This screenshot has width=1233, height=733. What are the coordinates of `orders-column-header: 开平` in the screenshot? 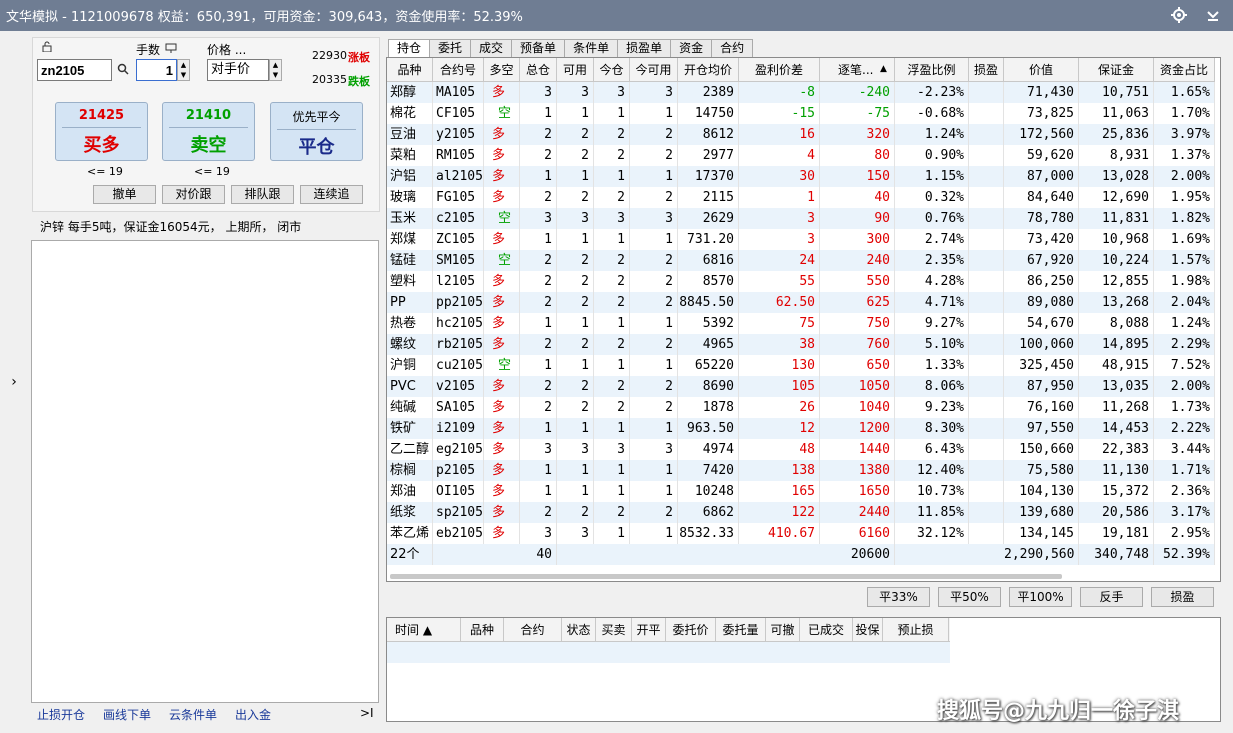 It's located at (649, 630).